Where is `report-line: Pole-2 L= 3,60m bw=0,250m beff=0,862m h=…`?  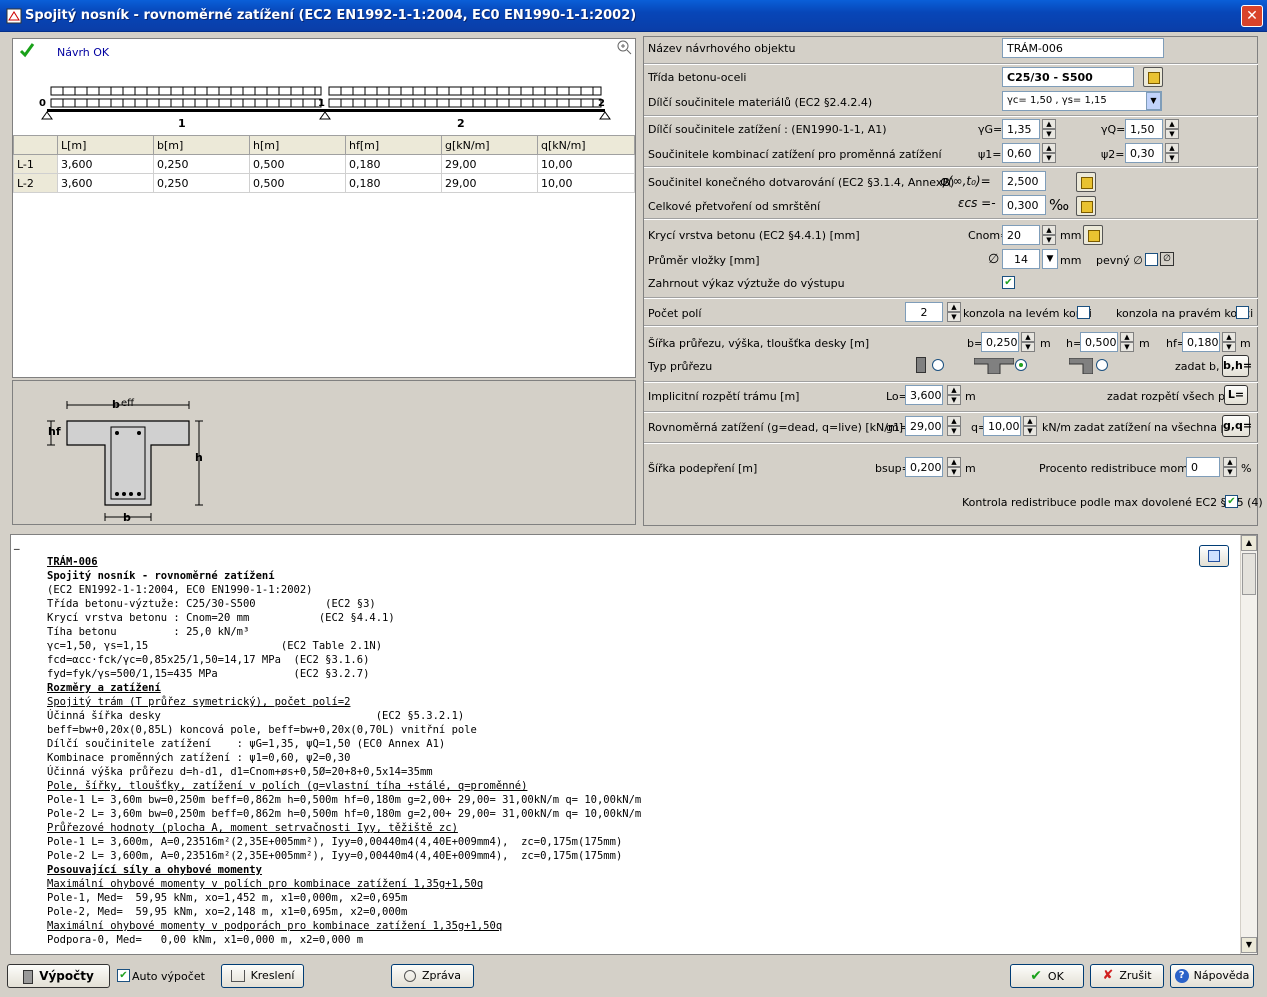
report-line: Pole-2 L= 3,60m bw=0,250m beff=0,862m h=… is located at coordinates (344, 814).